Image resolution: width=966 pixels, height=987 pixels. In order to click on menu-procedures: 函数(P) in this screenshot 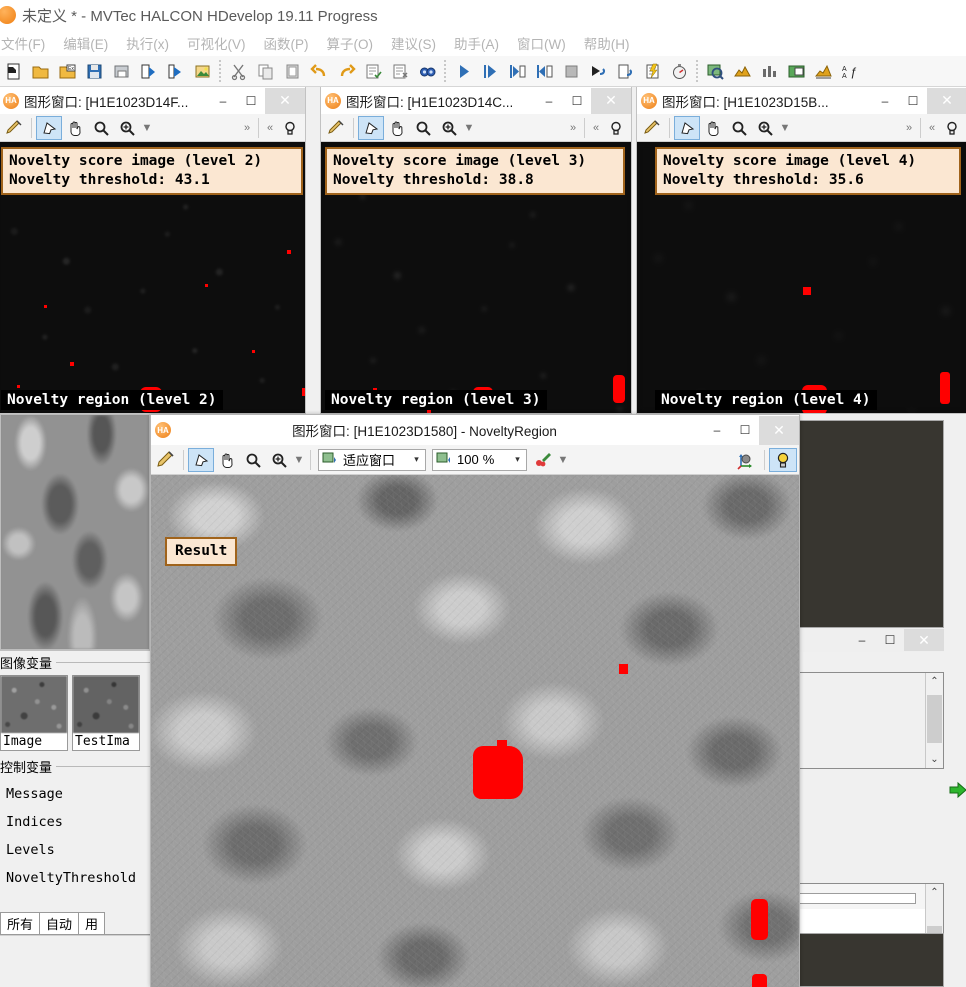, I will do `click(286, 43)`.